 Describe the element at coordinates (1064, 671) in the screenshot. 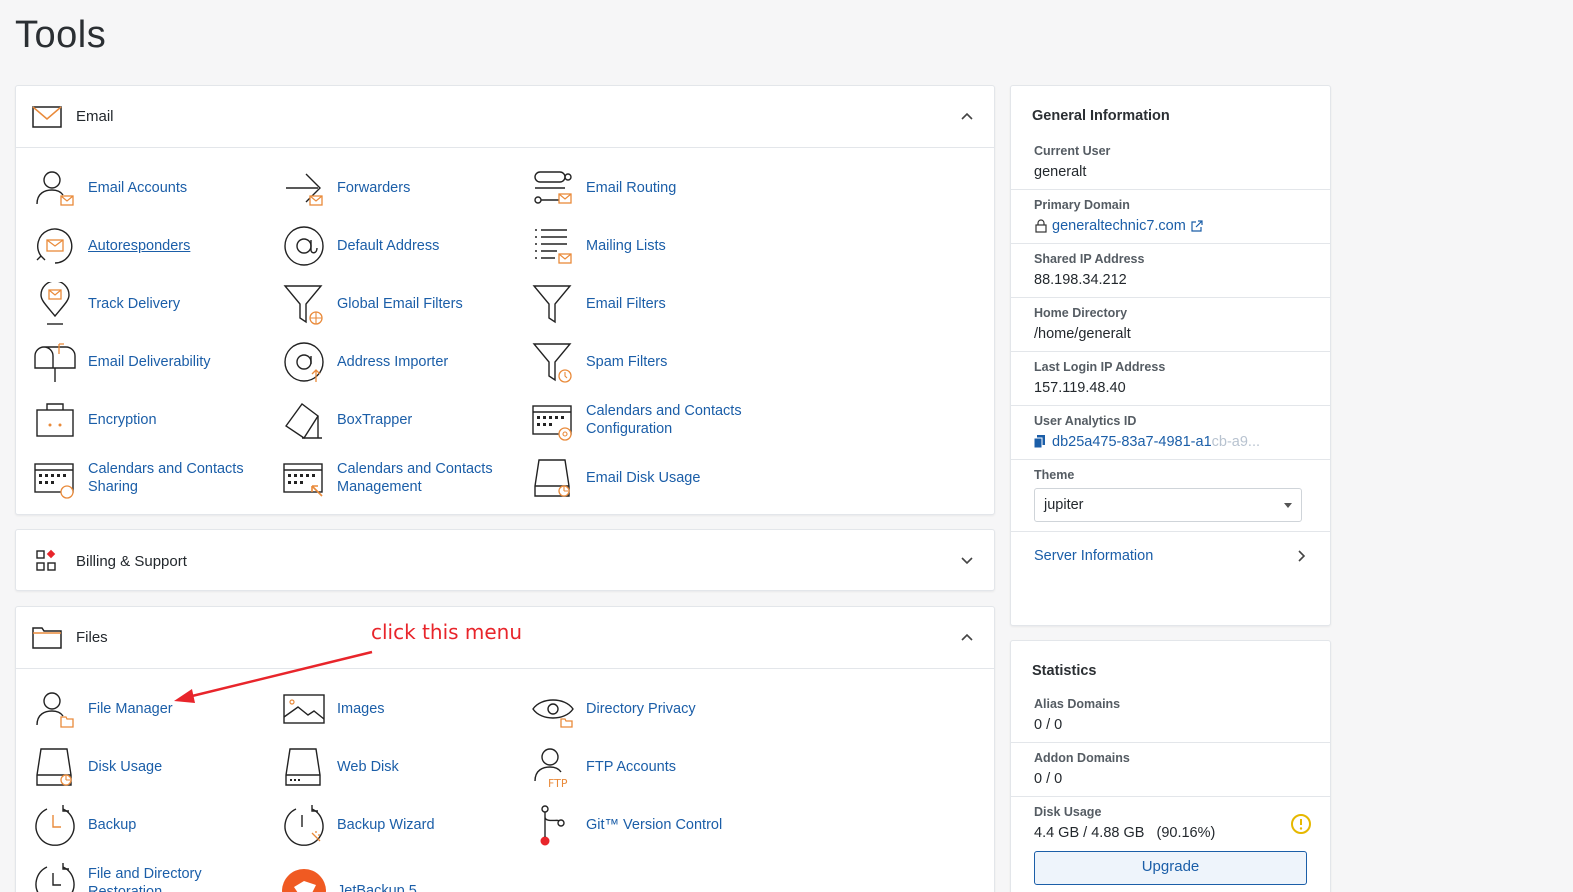

I see `statistics-title: Statistics` at that location.